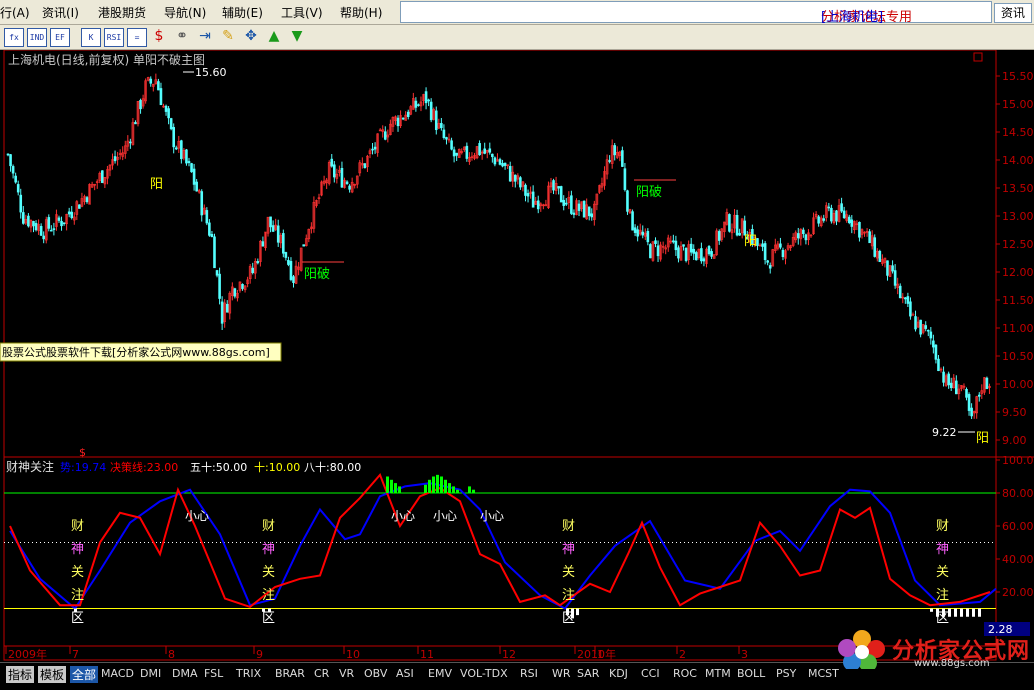 This screenshot has height=690, width=1034. What do you see at coordinates (171, 654) in the screenshot?
I see `time-axis-label: 8` at bounding box center [171, 654].